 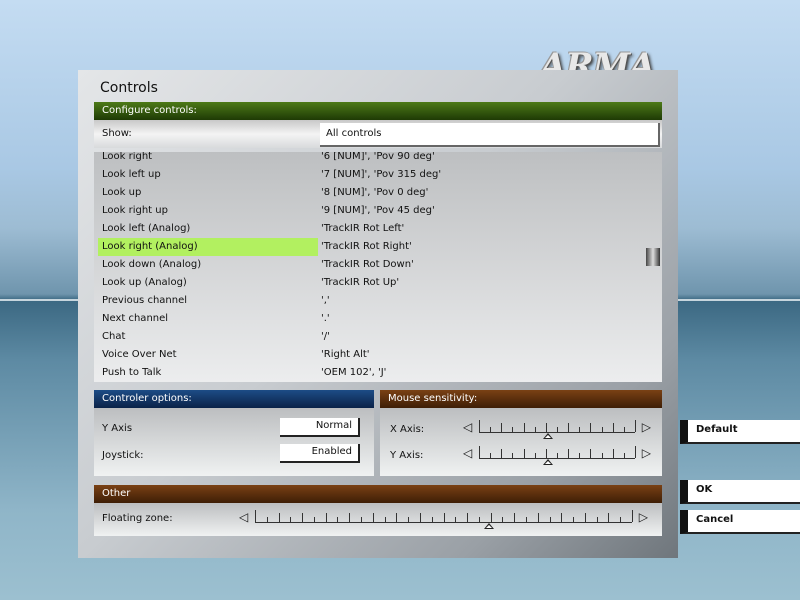 What do you see at coordinates (653, 257) in the screenshot?
I see `list-scrollbar` at bounding box center [653, 257].